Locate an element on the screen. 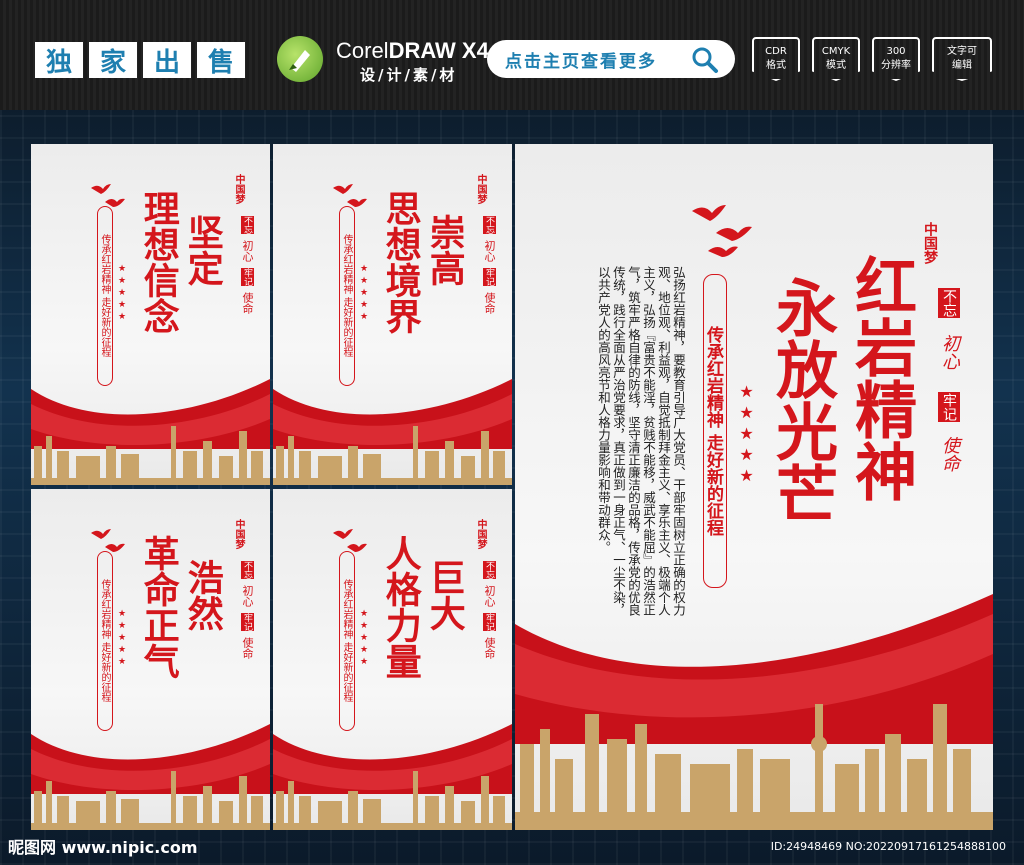 This screenshot has width=1024, height=865. coreldraw-logo-icon is located at coordinates (300, 59).